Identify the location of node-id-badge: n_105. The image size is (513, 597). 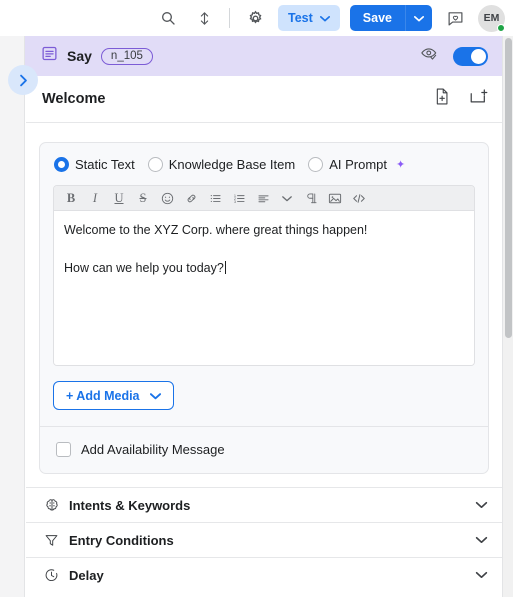
(126, 56).